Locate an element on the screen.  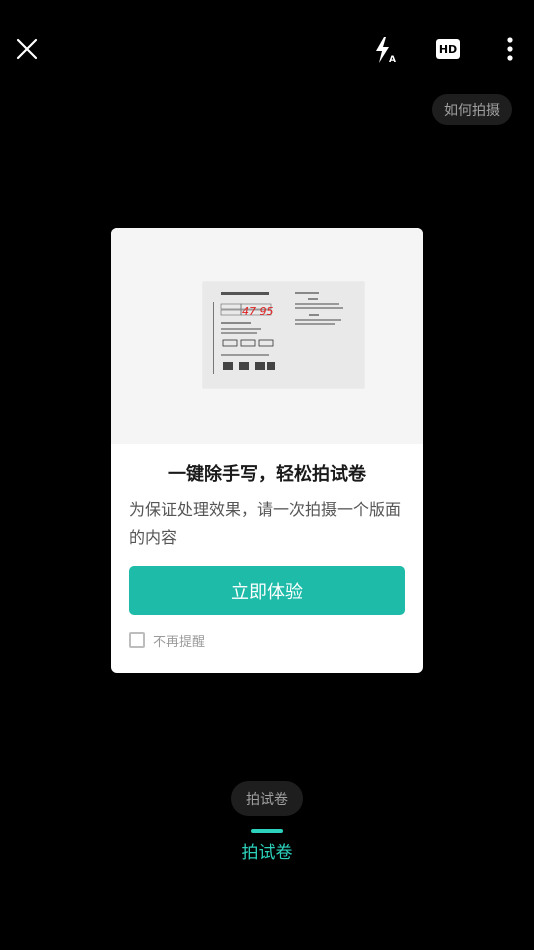
how-to-shoot-button: 如何拍摄 is located at coordinates (472, 109).